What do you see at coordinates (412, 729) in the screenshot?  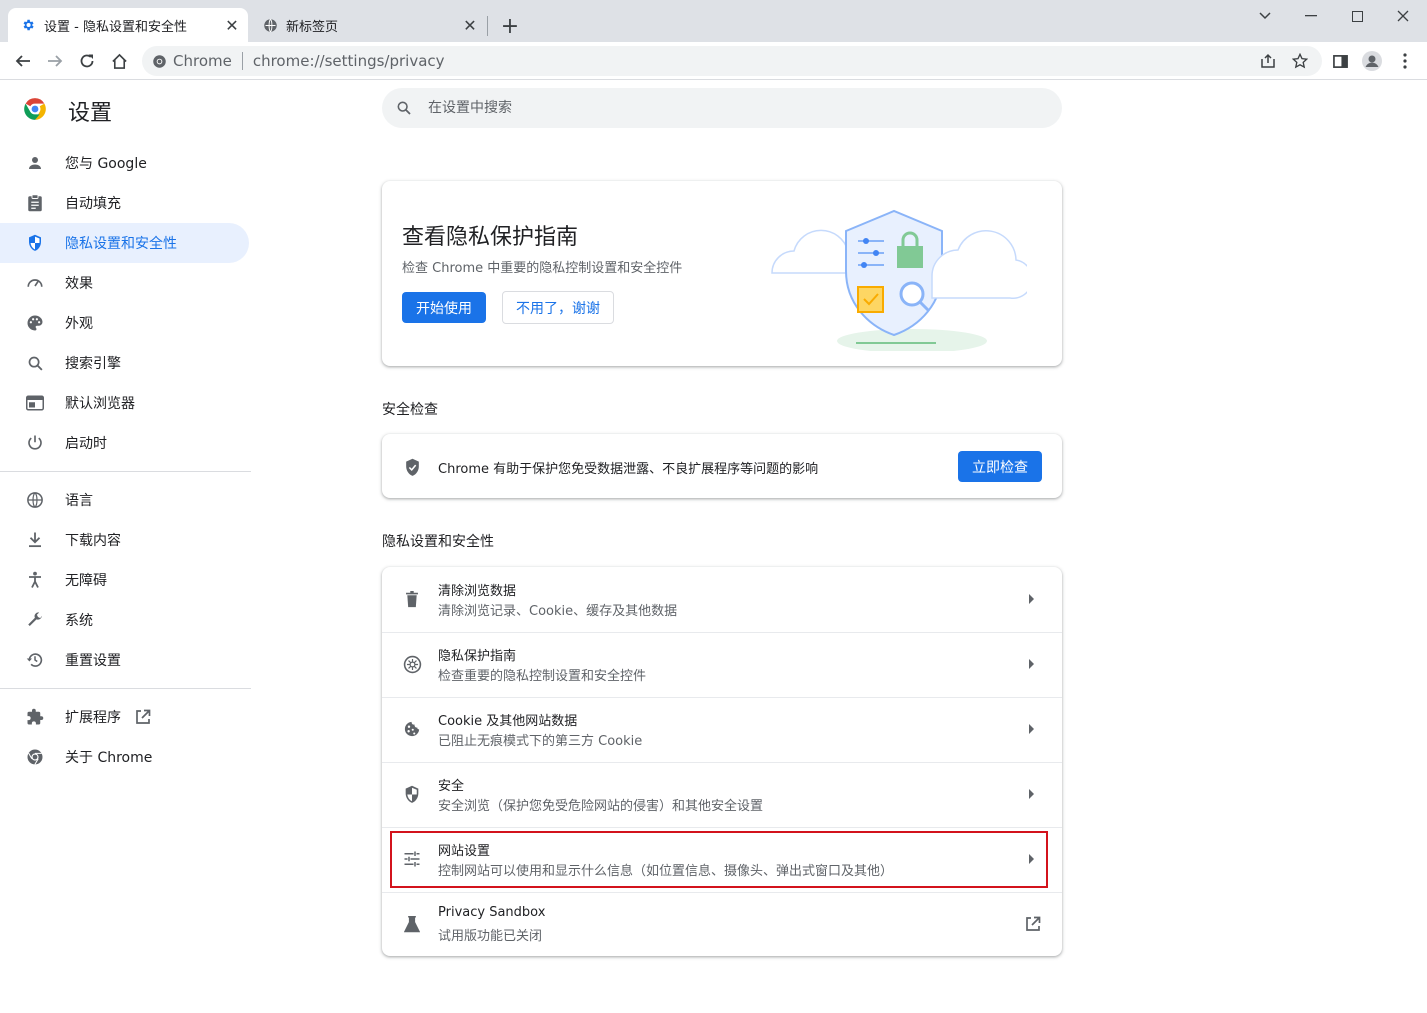 I see `cookie-icon` at bounding box center [412, 729].